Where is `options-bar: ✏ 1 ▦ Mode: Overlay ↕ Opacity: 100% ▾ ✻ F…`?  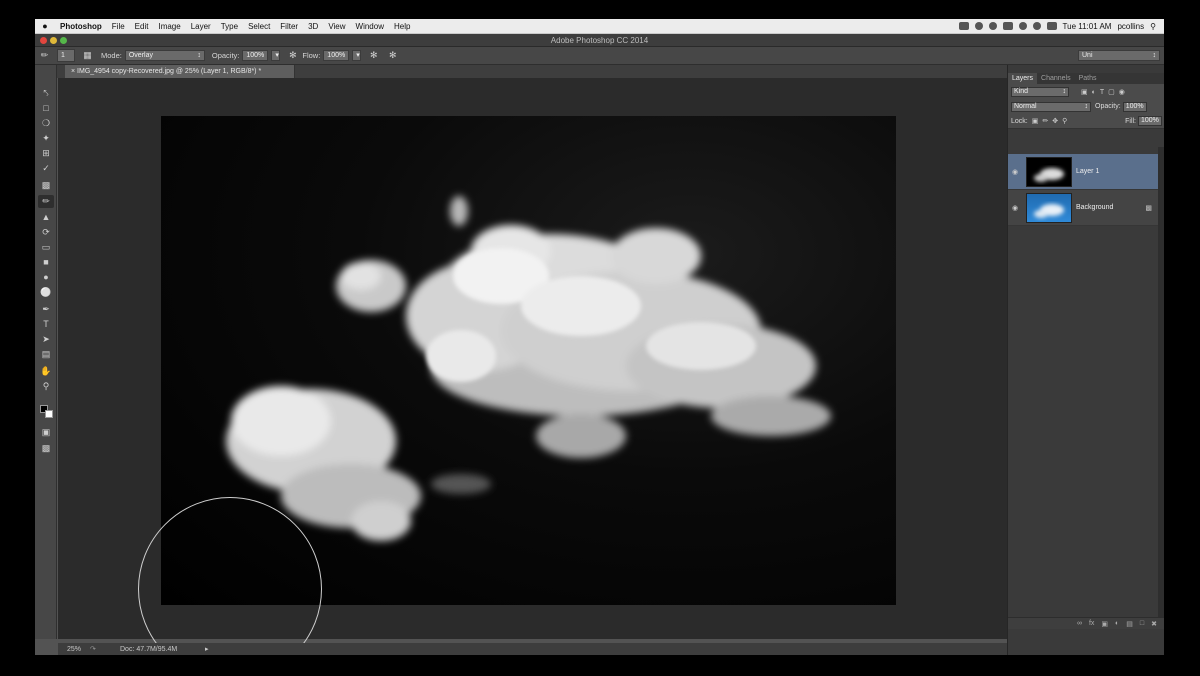 options-bar: ✏ 1 ▦ Mode: Overlay ↕ Opacity: 100% ▾ ✻ F… is located at coordinates (599, 56).